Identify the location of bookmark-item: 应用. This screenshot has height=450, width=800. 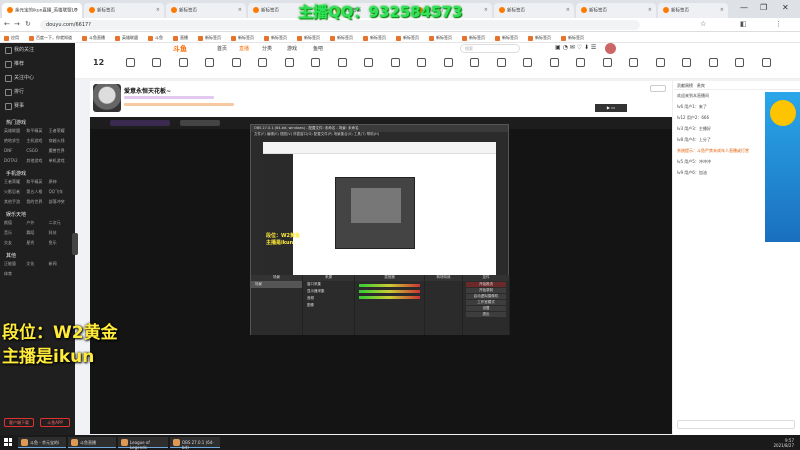
(11, 38).